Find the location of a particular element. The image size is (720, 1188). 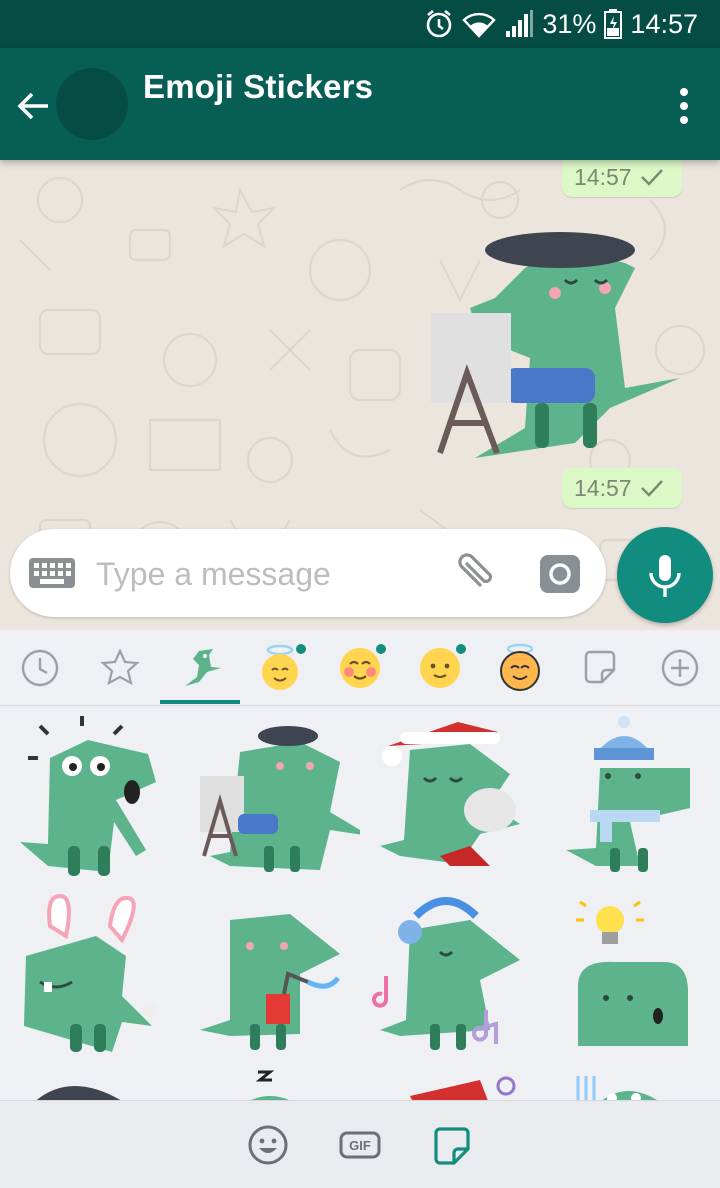

svg-text: GIF is located at coordinates (360, 1145).